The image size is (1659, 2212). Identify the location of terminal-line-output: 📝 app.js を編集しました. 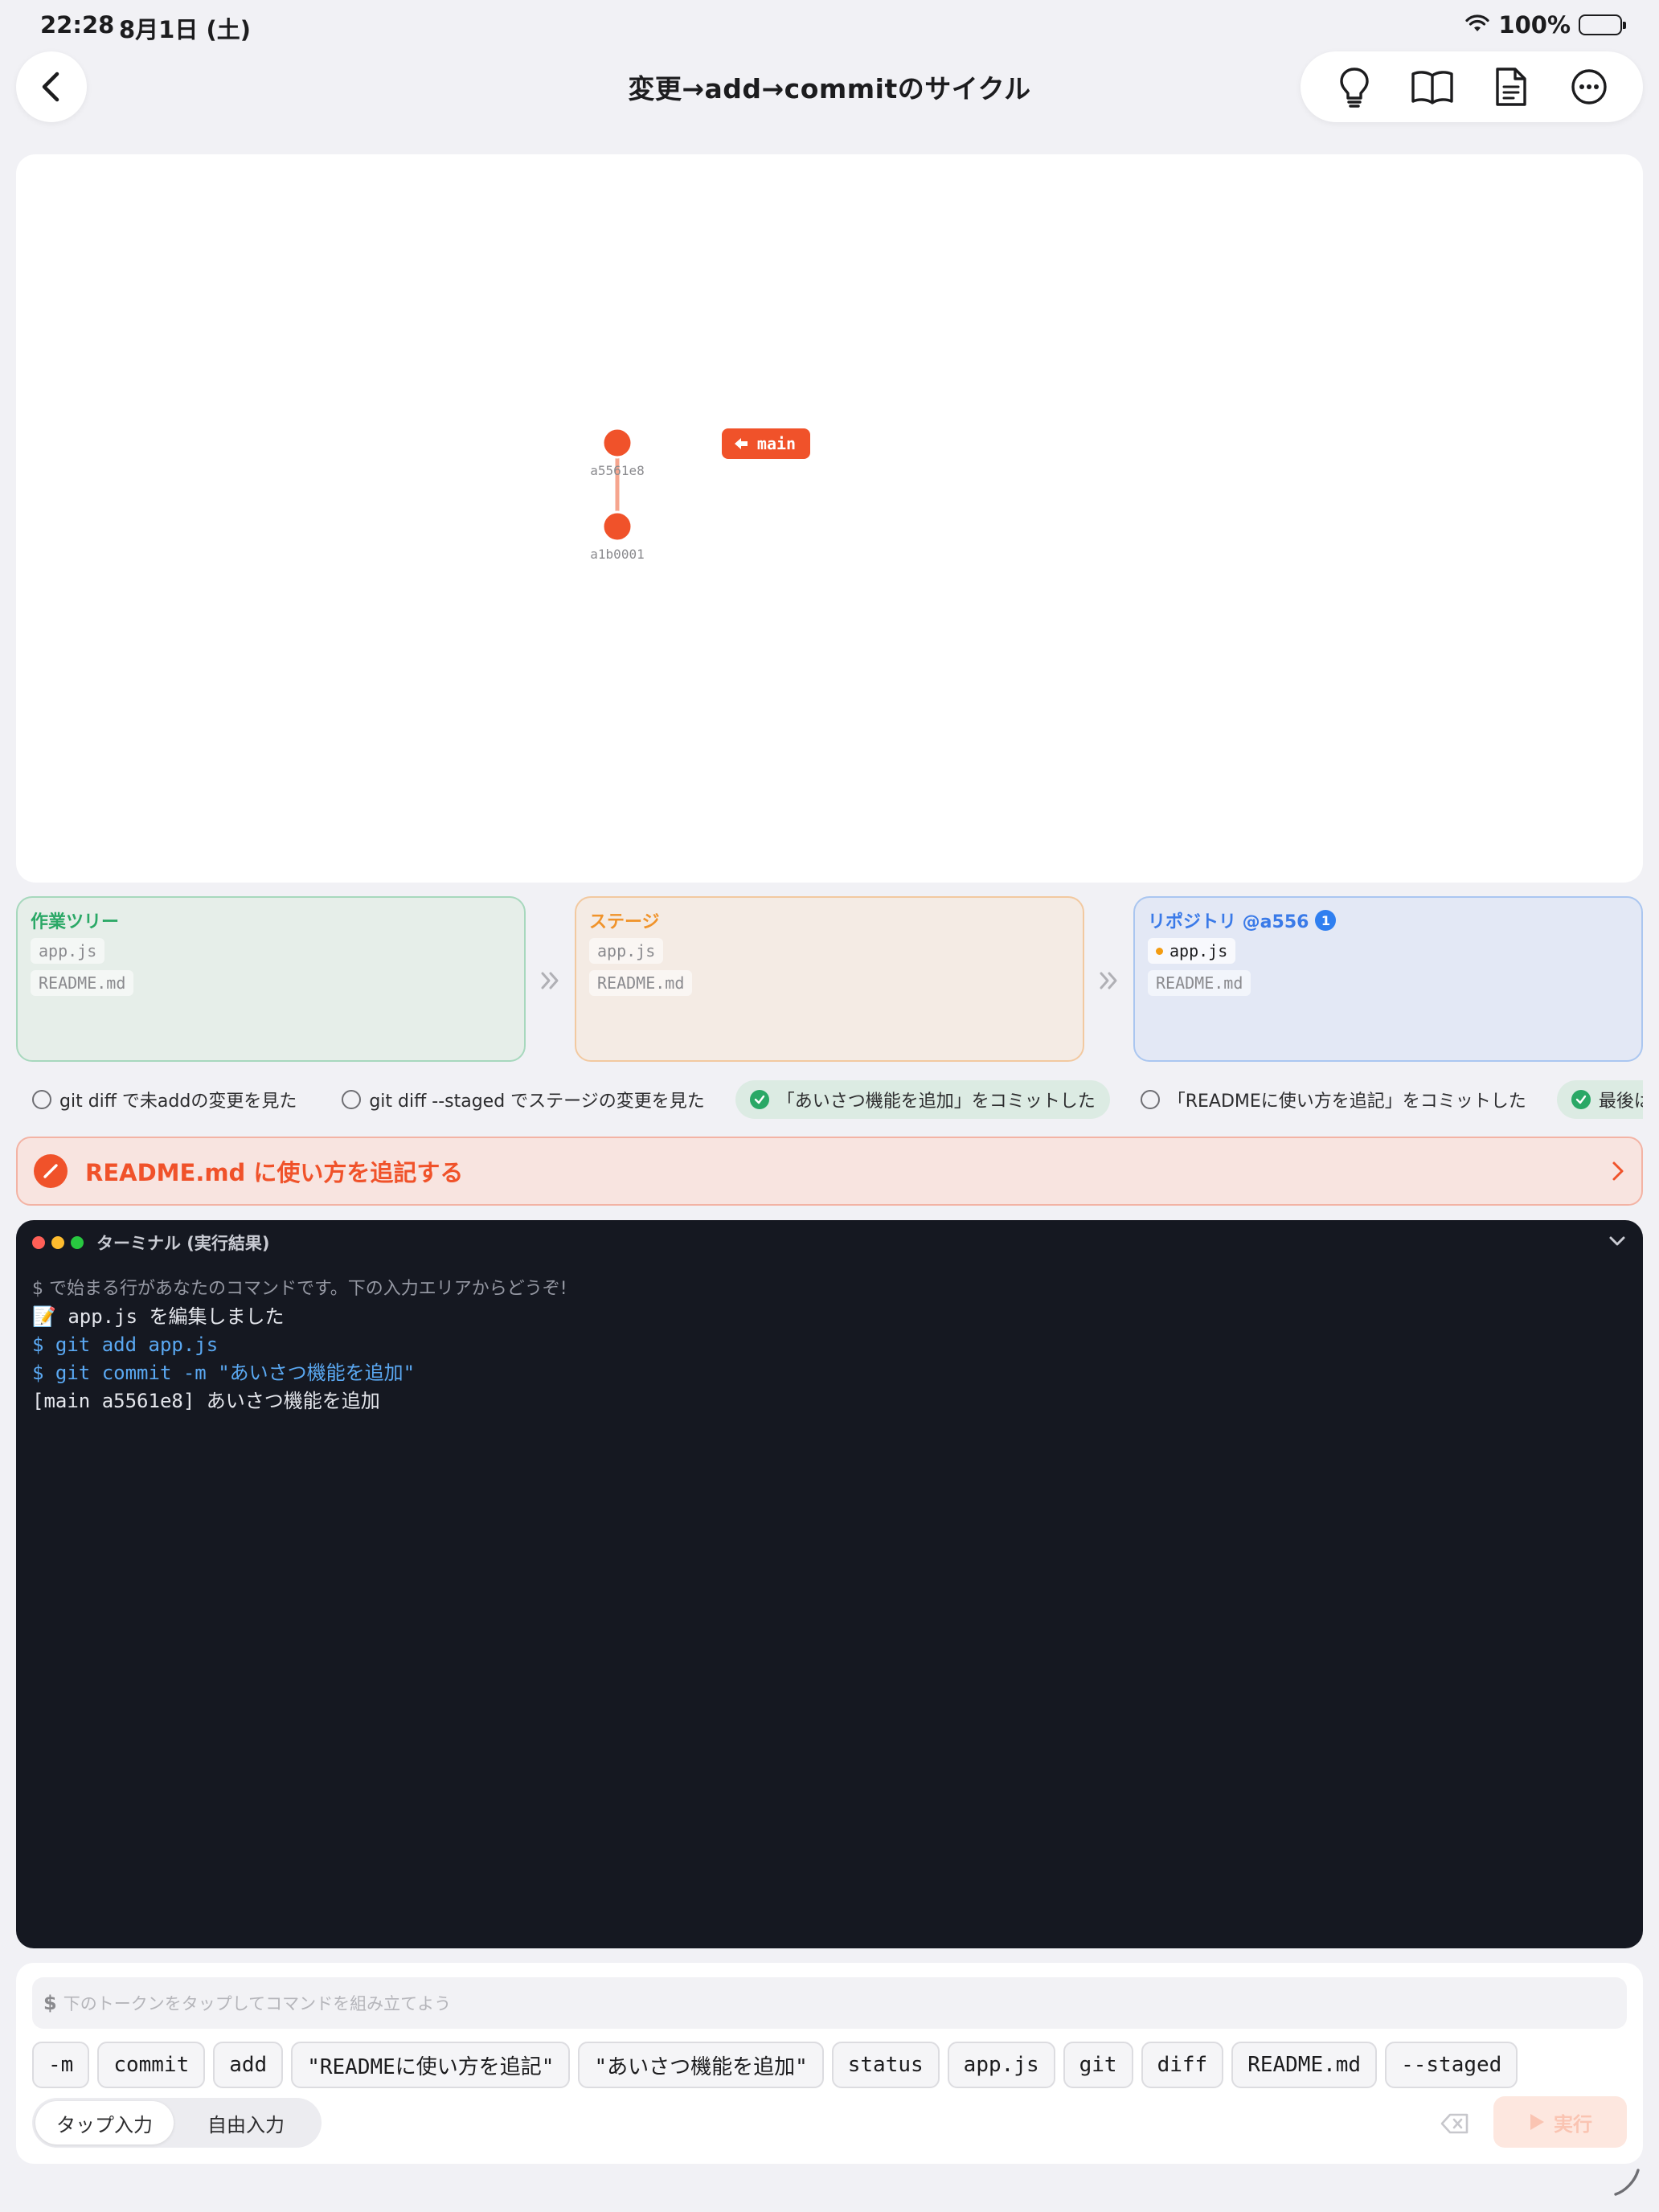
(158, 1316).